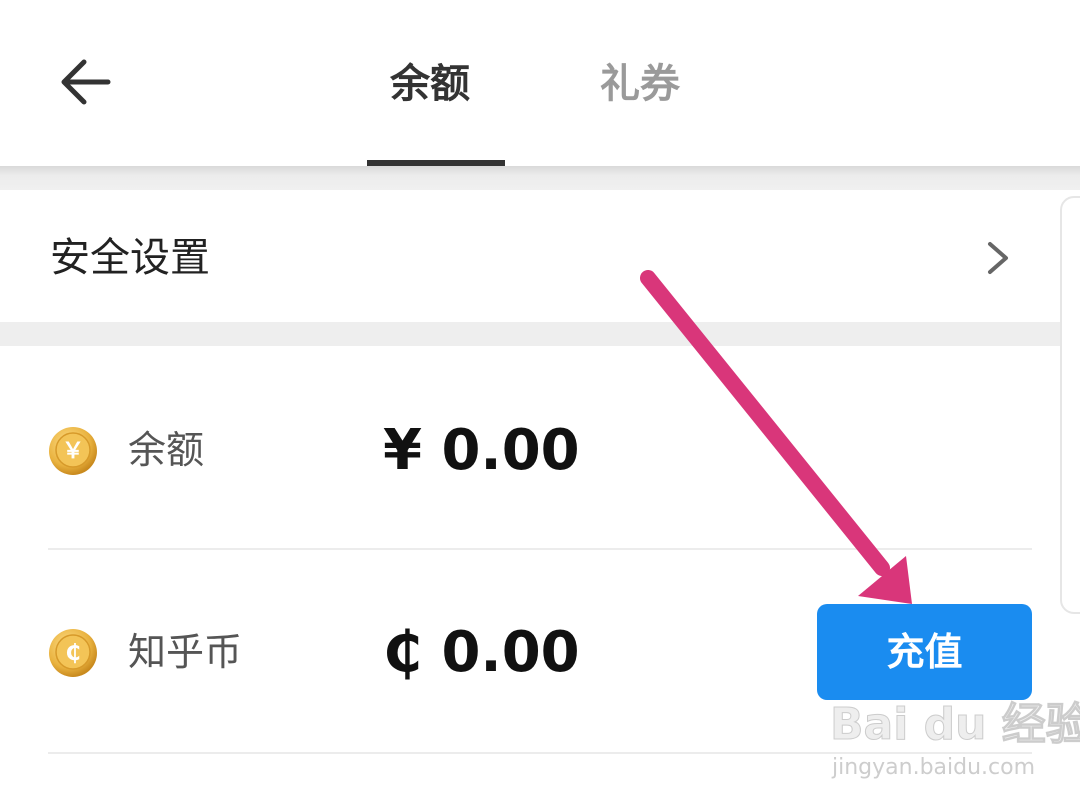 The height and width of the screenshot is (806, 1080). What do you see at coordinates (130, 258) in the screenshot?
I see `security-settings-label: 安全设置` at bounding box center [130, 258].